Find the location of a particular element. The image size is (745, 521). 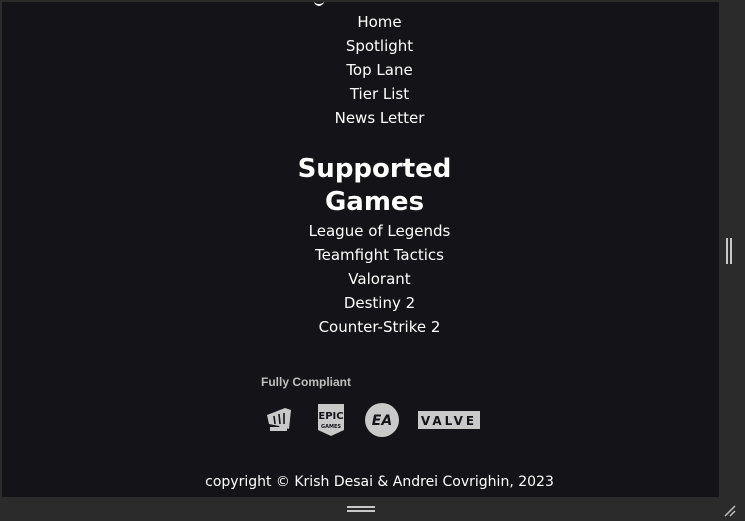

fully-compliant-label: Fully Compliant is located at coordinates (306, 382).